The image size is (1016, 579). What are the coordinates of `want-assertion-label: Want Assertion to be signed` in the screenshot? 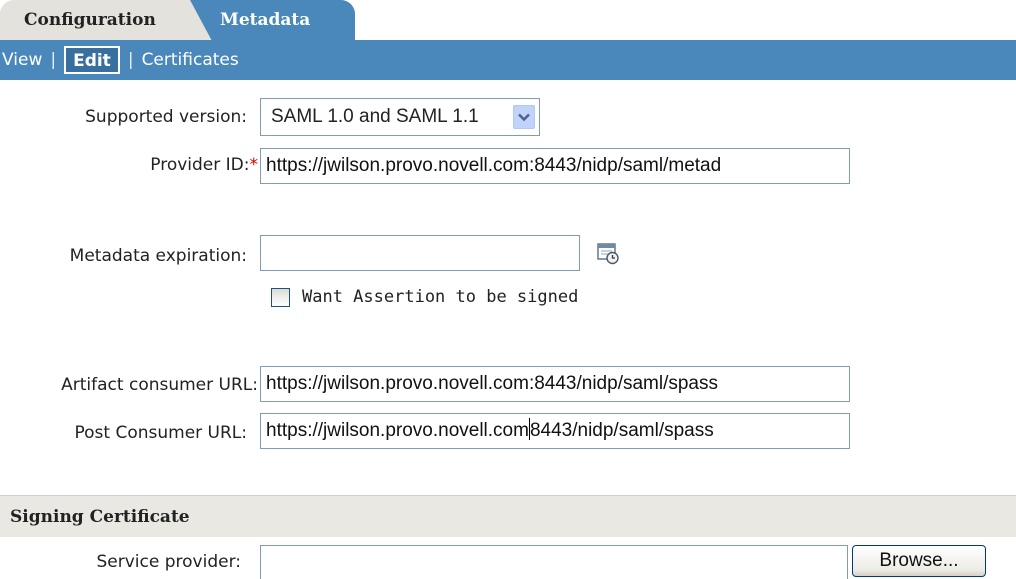 It's located at (440, 297).